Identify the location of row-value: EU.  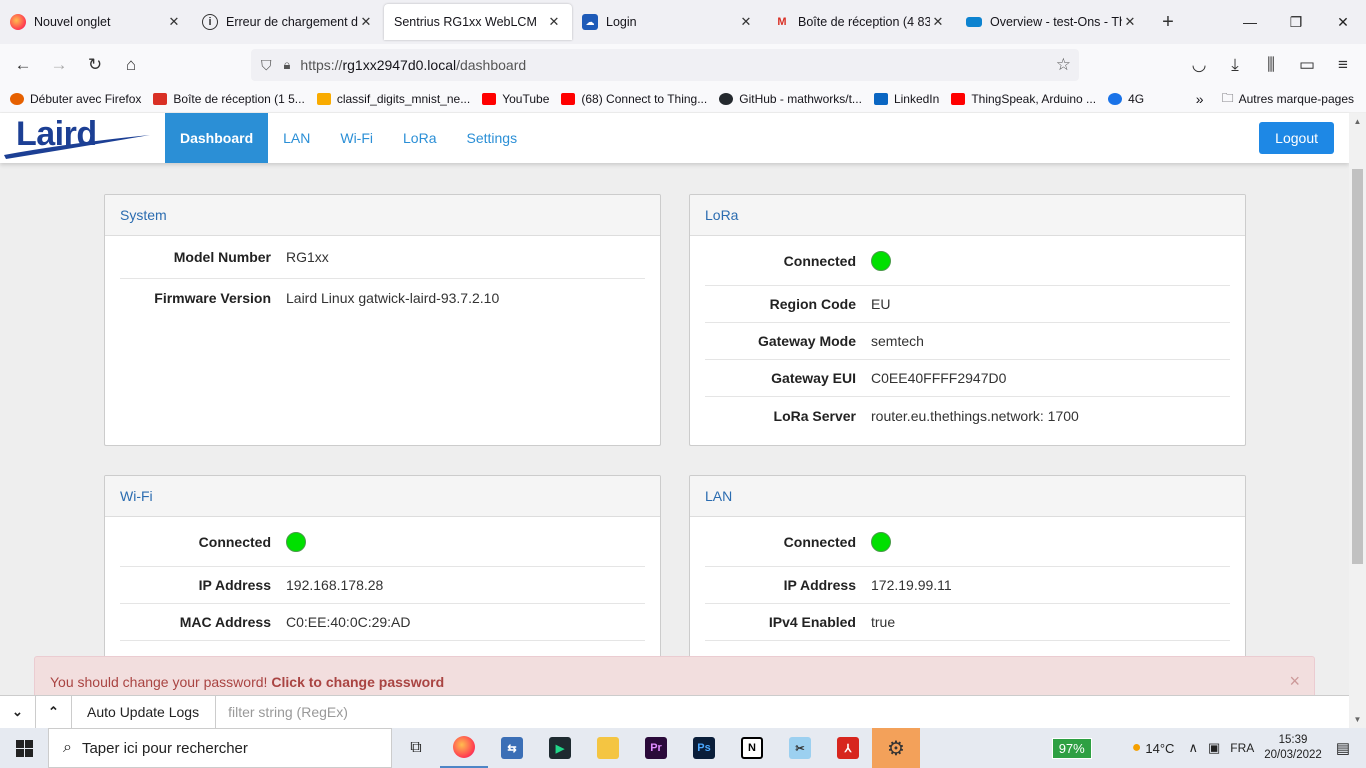
(881, 304).